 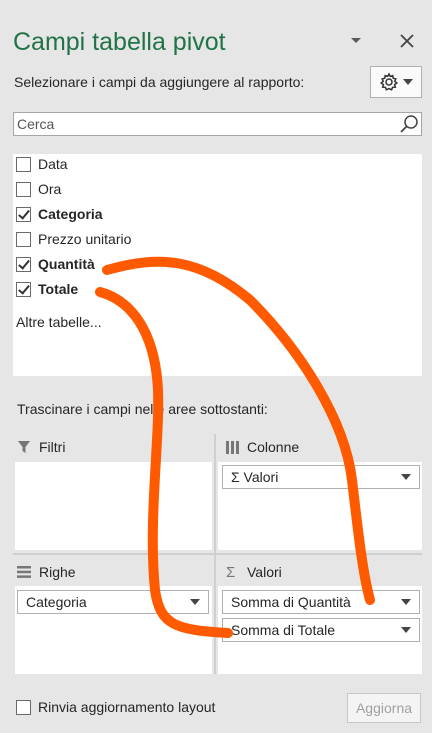 I want to click on filters-area-header: Filtri, so click(x=39, y=447).